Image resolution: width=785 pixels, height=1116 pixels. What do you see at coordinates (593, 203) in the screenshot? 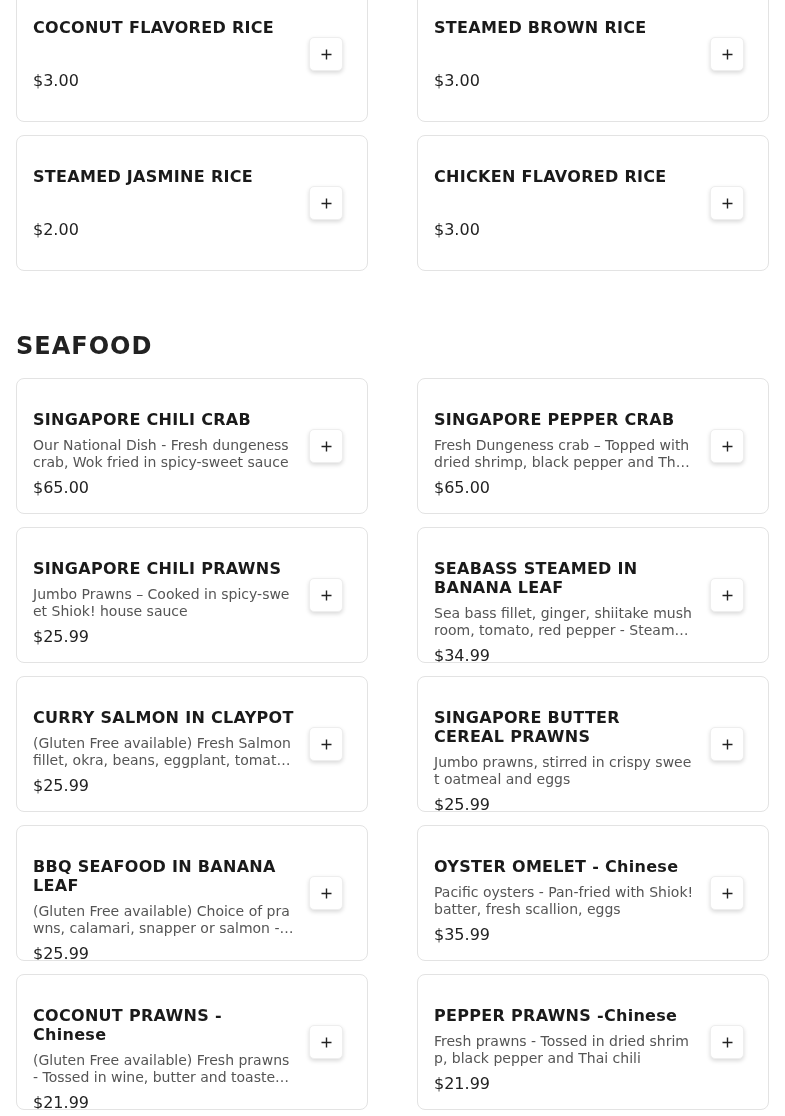
I see `menu-item-card: CHICKEN FLAVORED RICE $3.00` at bounding box center [593, 203].